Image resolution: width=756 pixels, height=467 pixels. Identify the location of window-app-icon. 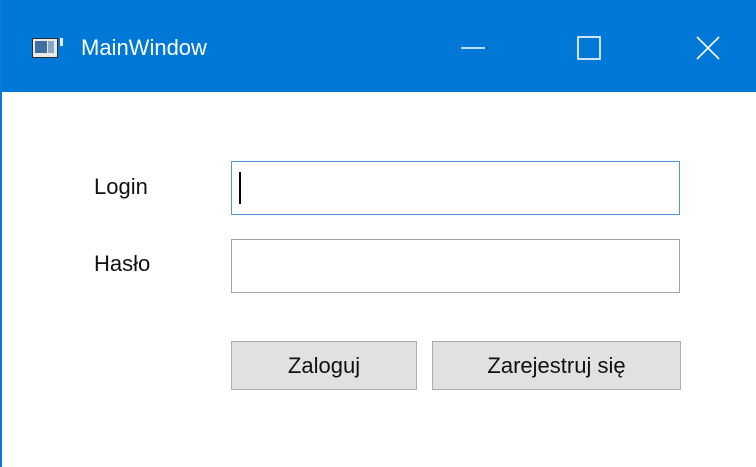
(48, 48).